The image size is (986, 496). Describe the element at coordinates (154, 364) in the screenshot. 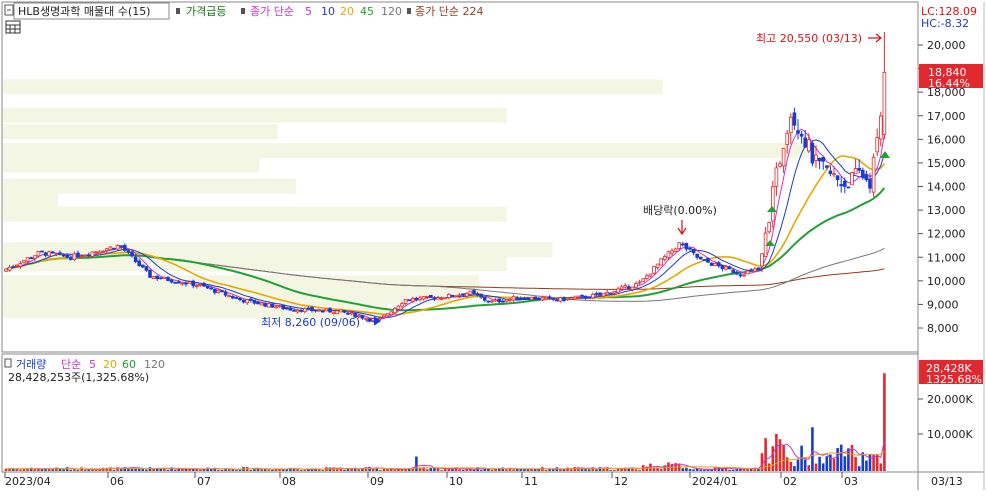

I see `volume-ma120-label: 120` at that location.